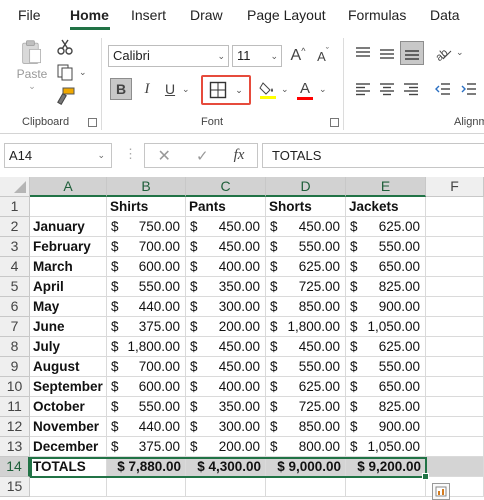  I want to click on row-header-10: 10, so click(15, 387).